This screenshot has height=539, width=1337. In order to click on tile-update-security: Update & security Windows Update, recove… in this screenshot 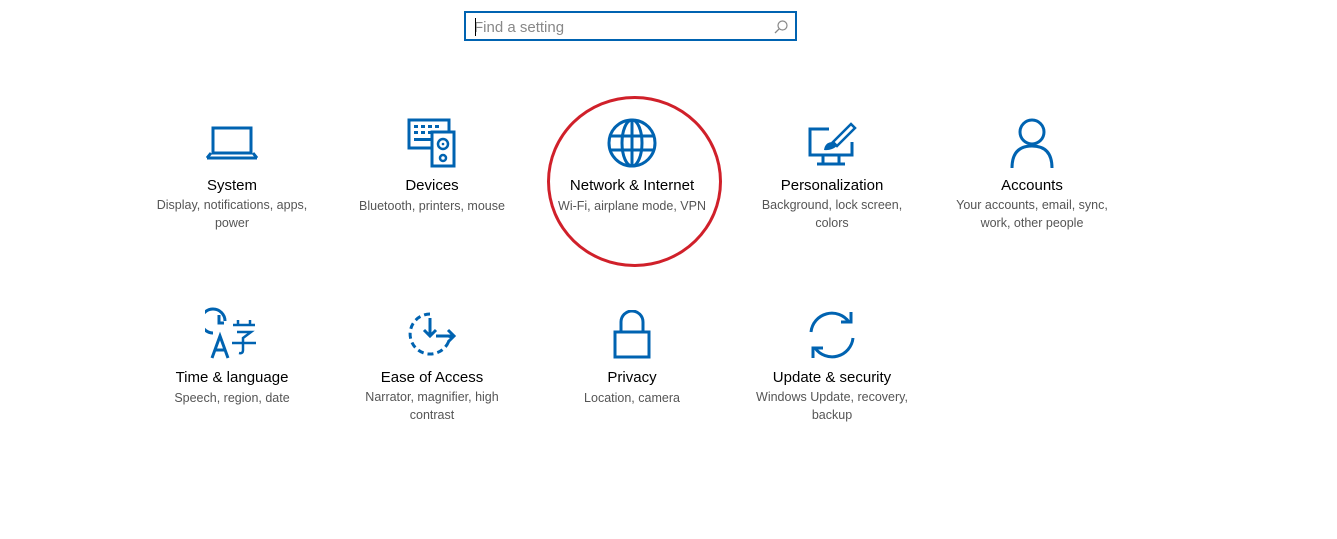, I will do `click(832, 367)`.